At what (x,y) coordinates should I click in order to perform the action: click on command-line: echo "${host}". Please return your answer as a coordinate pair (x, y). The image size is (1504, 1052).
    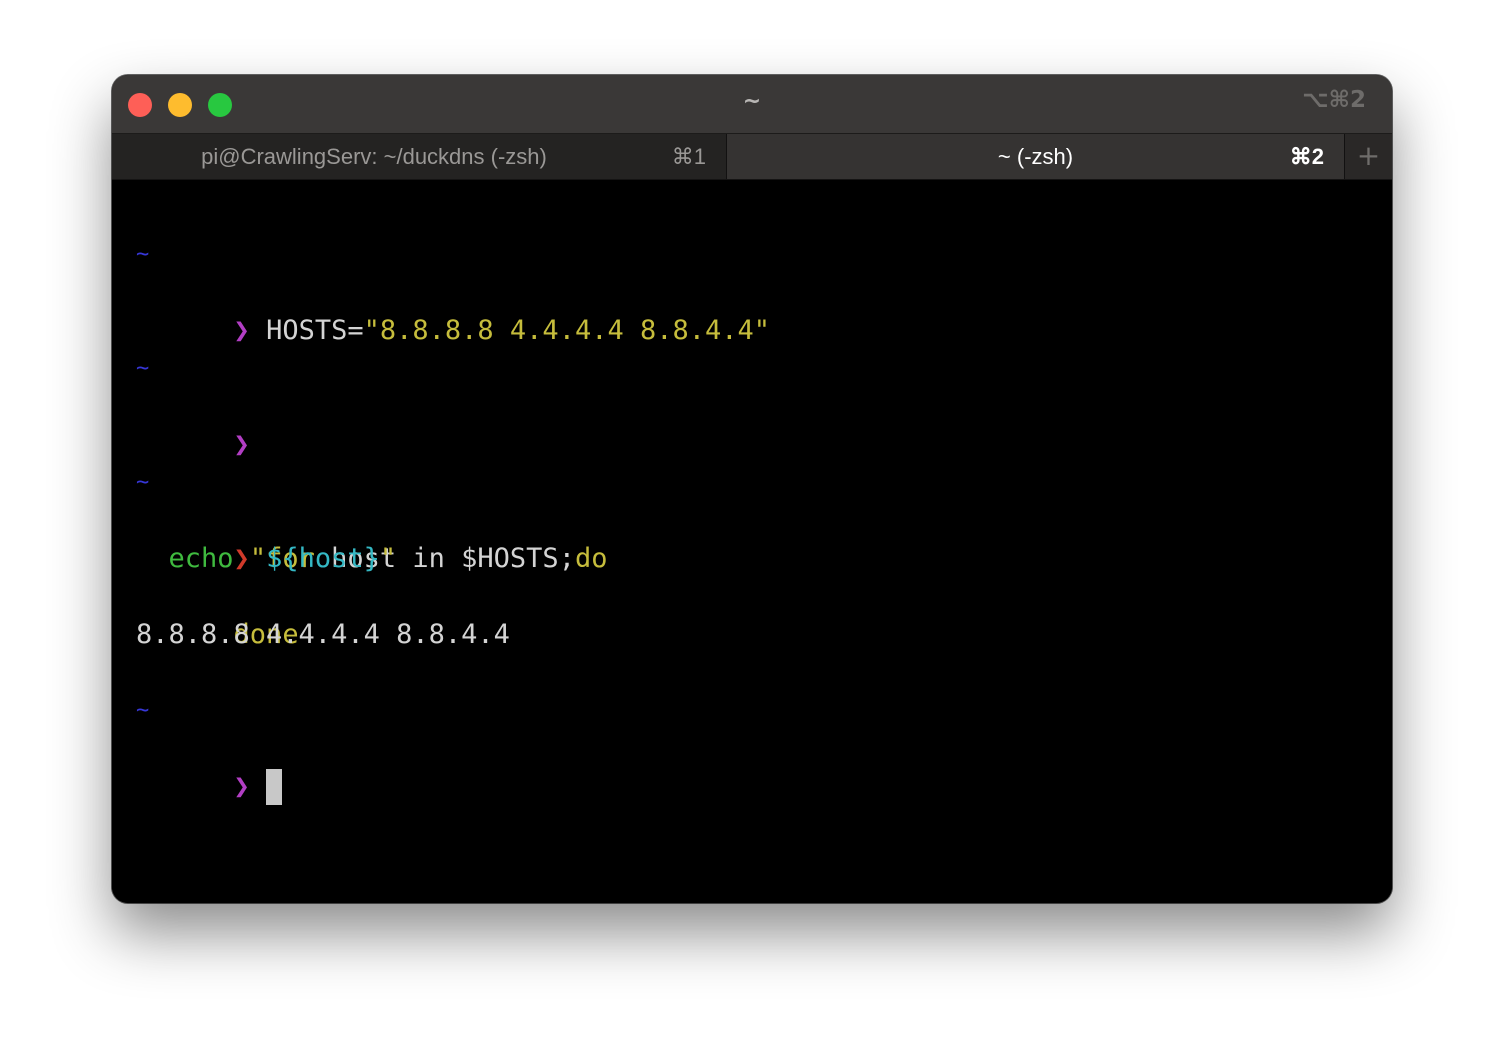
    Looking at the image, I should click on (266, 559).